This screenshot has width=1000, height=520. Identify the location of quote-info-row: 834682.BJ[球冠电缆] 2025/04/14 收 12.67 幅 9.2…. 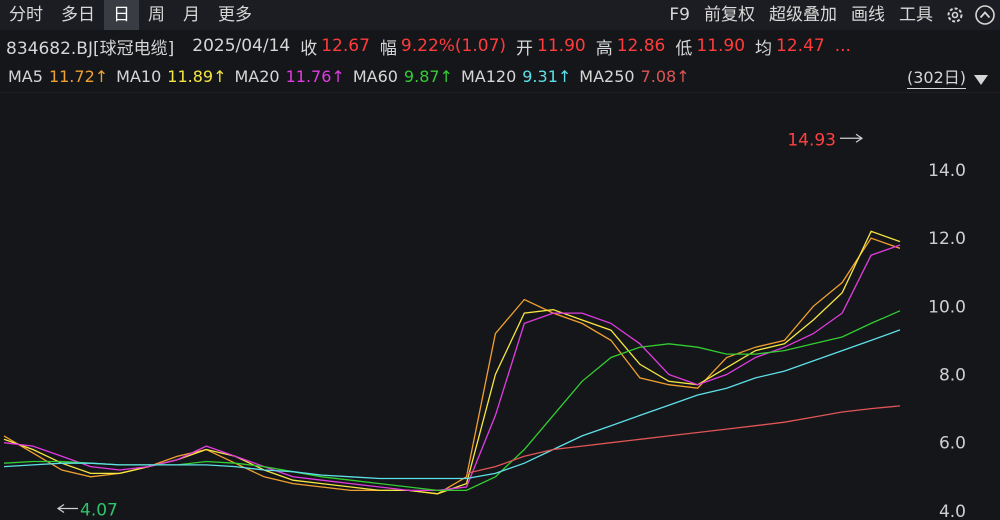
(500, 46).